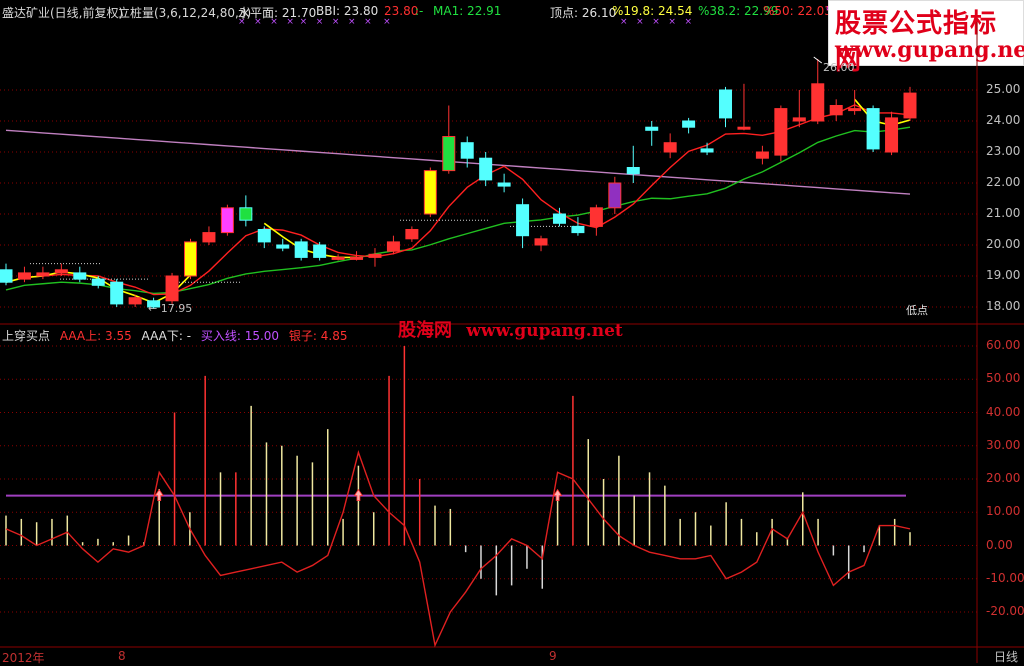 The height and width of the screenshot is (666, 1024). Describe the element at coordinates (1005, 611) in the screenshot. I see `indicator-tick: -20.00` at that location.